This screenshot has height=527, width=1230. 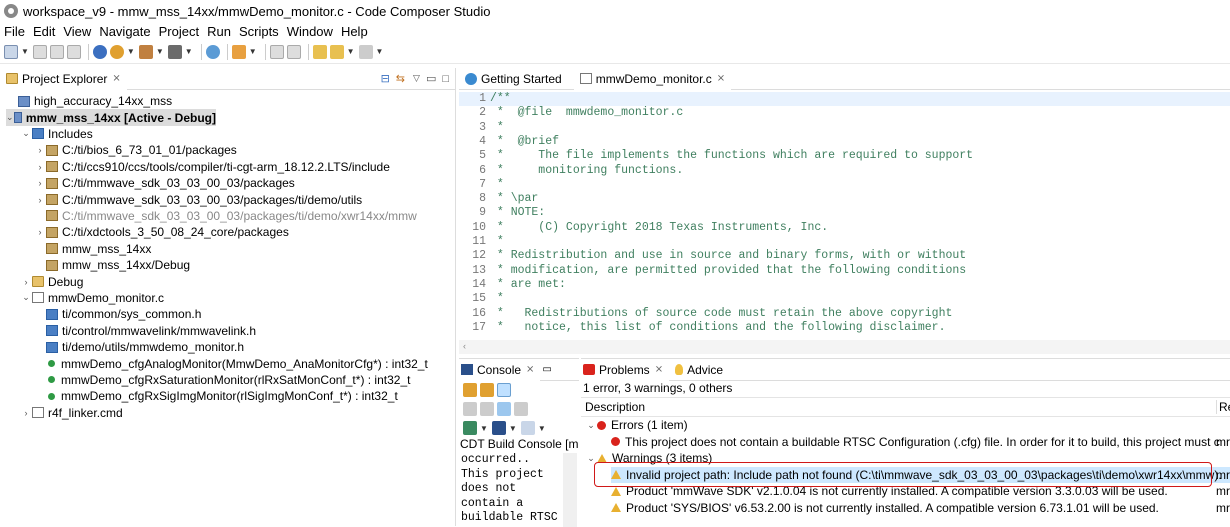 What do you see at coordinates (139, 347) in the screenshot?
I see `tree-item: ti/demo/utils/mmwdemo_monitor.h` at bounding box center [139, 347].